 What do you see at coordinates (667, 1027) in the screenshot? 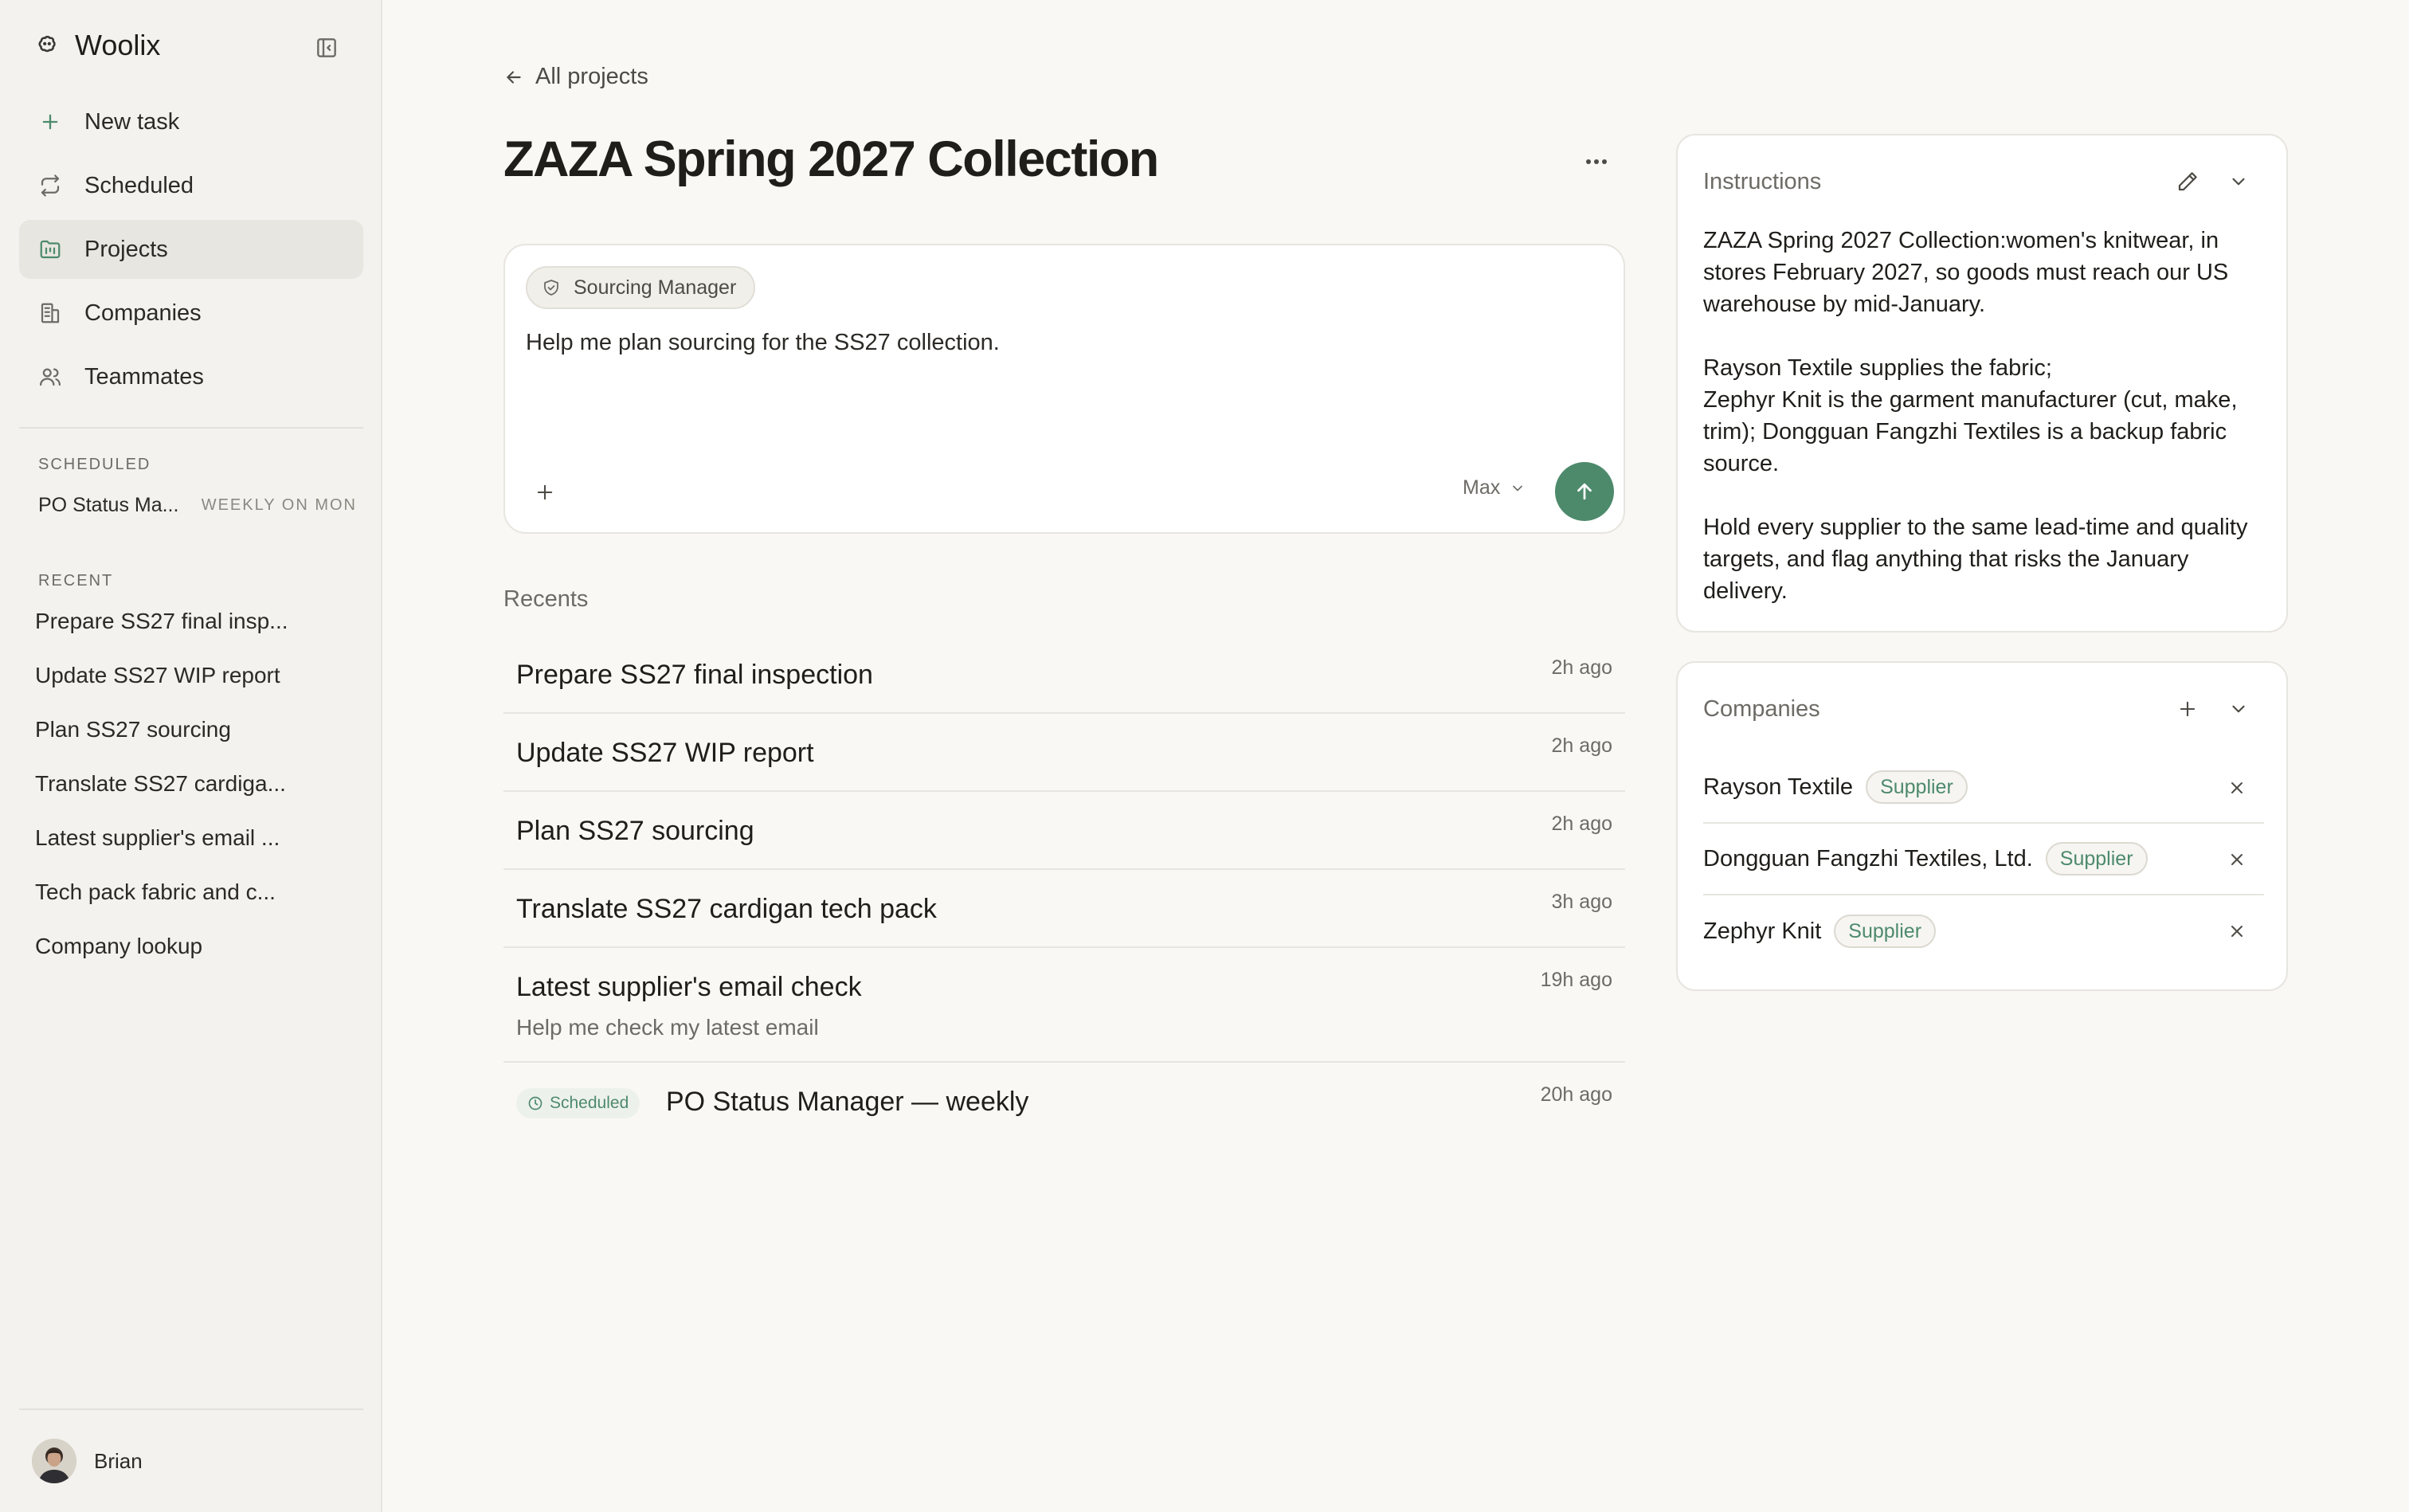
I see `task-subtitle: Help me check my latest email` at bounding box center [667, 1027].